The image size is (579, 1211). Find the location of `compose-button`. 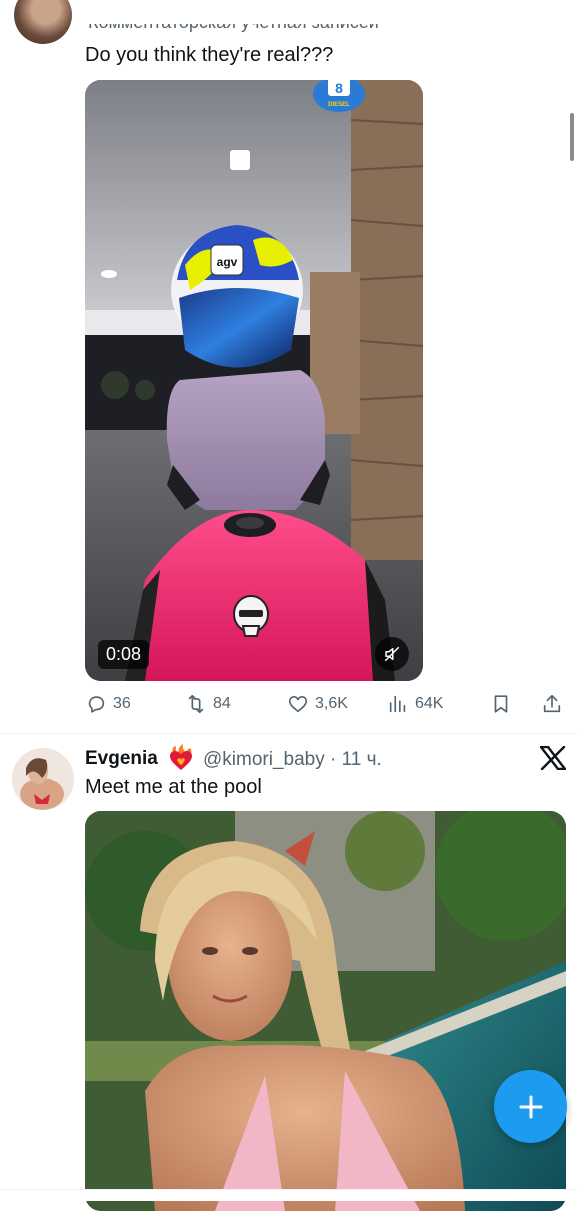

compose-button is located at coordinates (530, 1106).